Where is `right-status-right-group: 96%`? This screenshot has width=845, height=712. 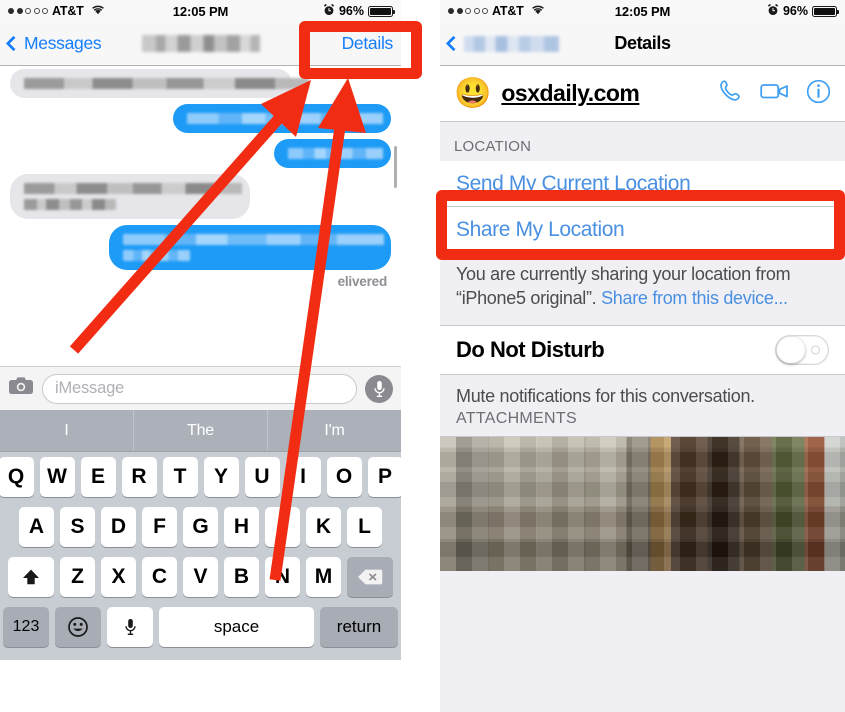 right-status-right-group: 96% is located at coordinates (803, 11).